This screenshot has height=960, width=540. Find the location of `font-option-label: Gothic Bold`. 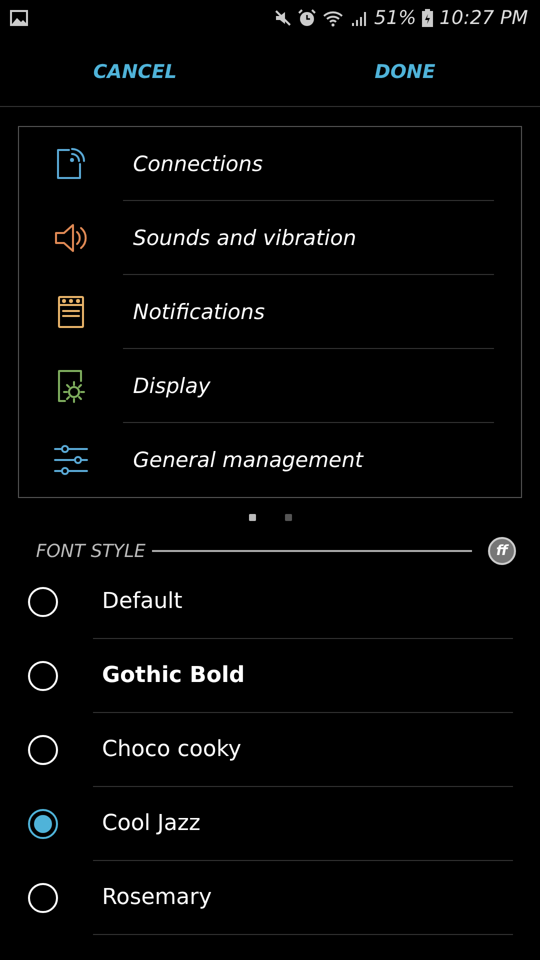

font-option-label: Gothic Bold is located at coordinates (303, 676).